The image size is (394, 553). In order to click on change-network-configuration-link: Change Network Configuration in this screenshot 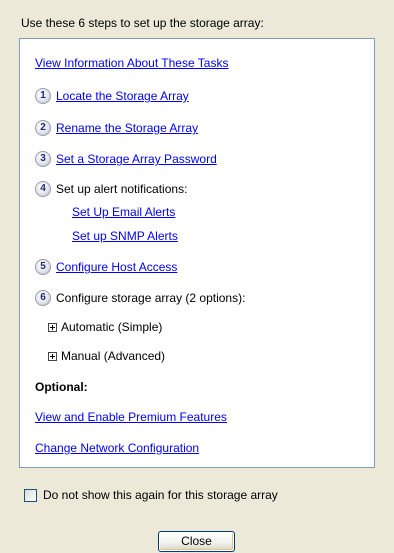, I will do `click(117, 448)`.